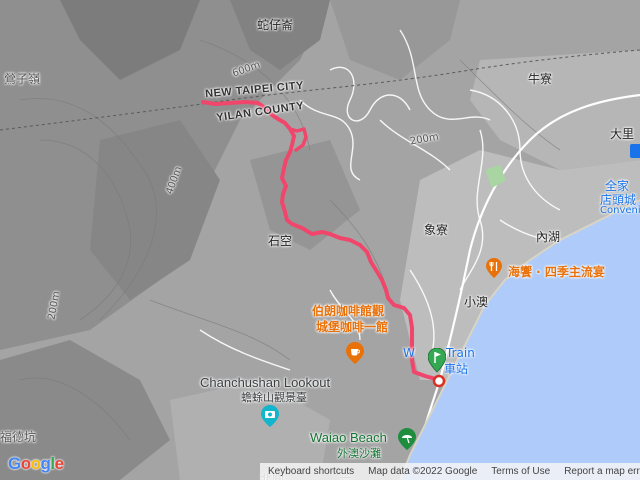 The image size is (640, 480). What do you see at coordinates (18, 437) in the screenshot?
I see `place-label-fu-de-keng: 福德坑` at bounding box center [18, 437].